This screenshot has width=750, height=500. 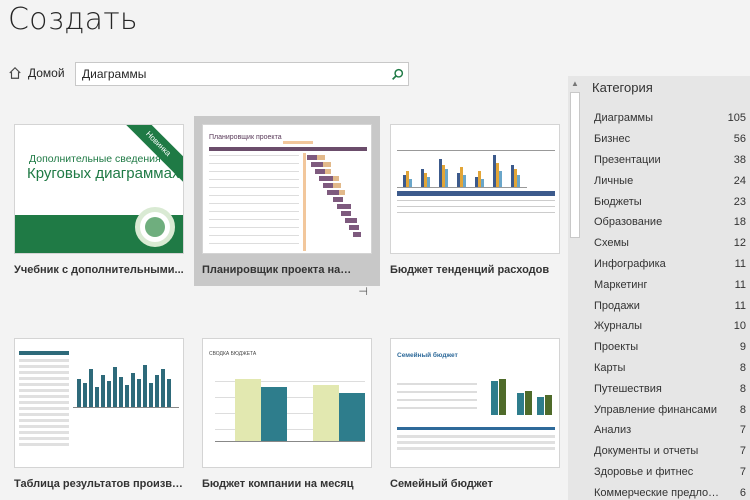 What do you see at coordinates (441, 484) in the screenshot?
I see `template-label: Семейный бюджет` at bounding box center [441, 484].